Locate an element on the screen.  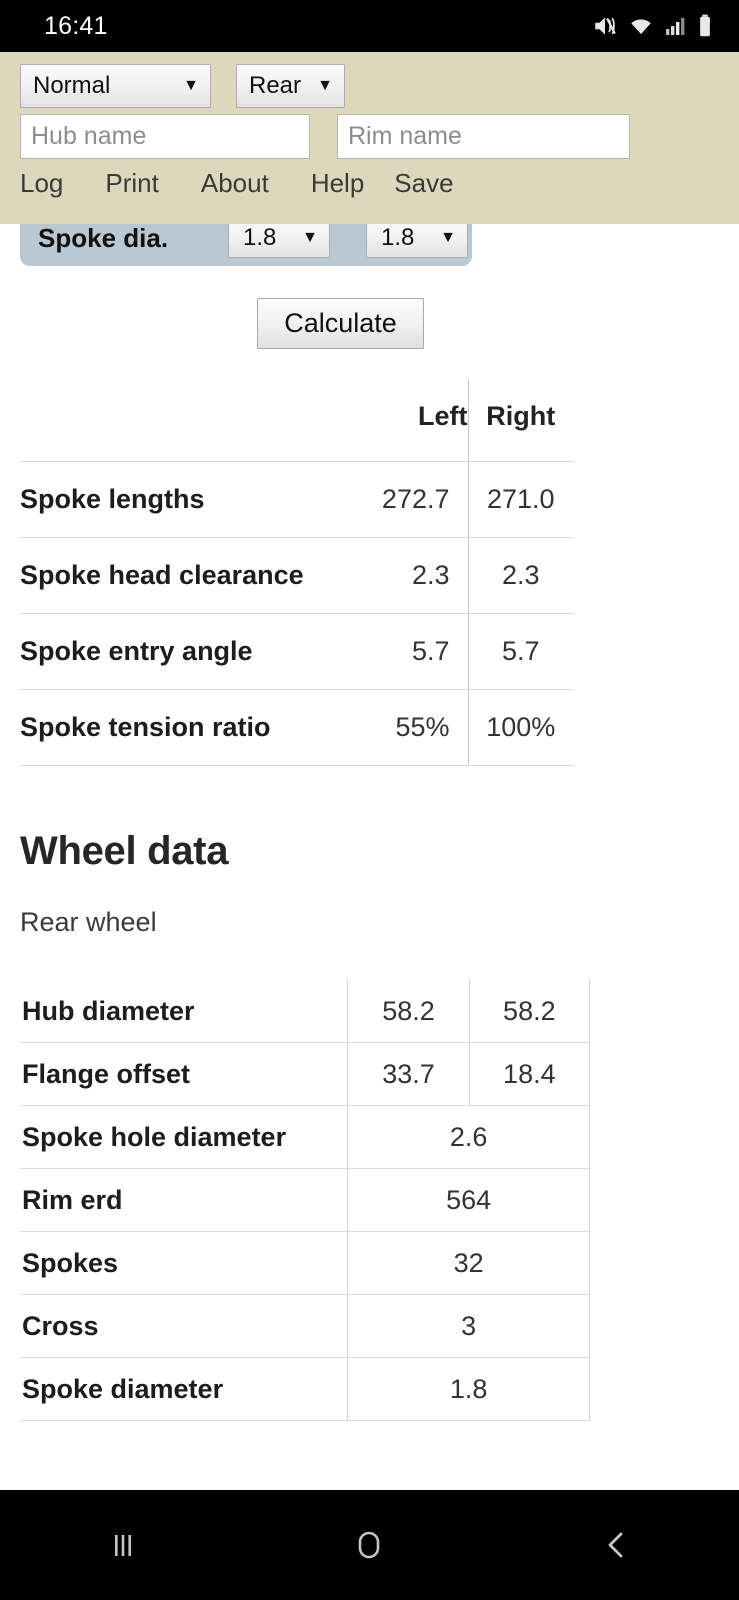
results-row-right: 271.0 is located at coordinates (520, 499).